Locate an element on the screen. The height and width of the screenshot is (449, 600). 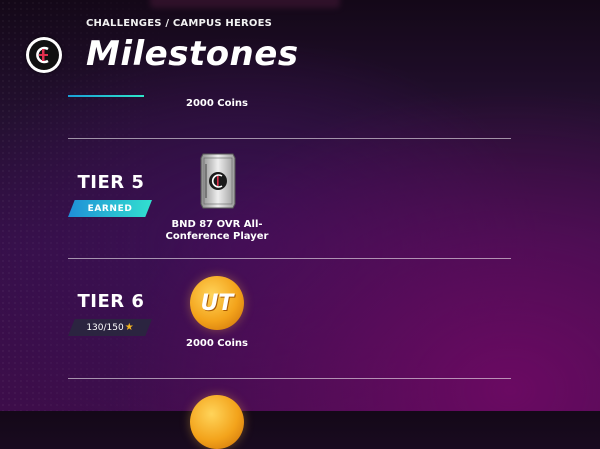
faded-header-graphic is located at coordinates (245, 4).